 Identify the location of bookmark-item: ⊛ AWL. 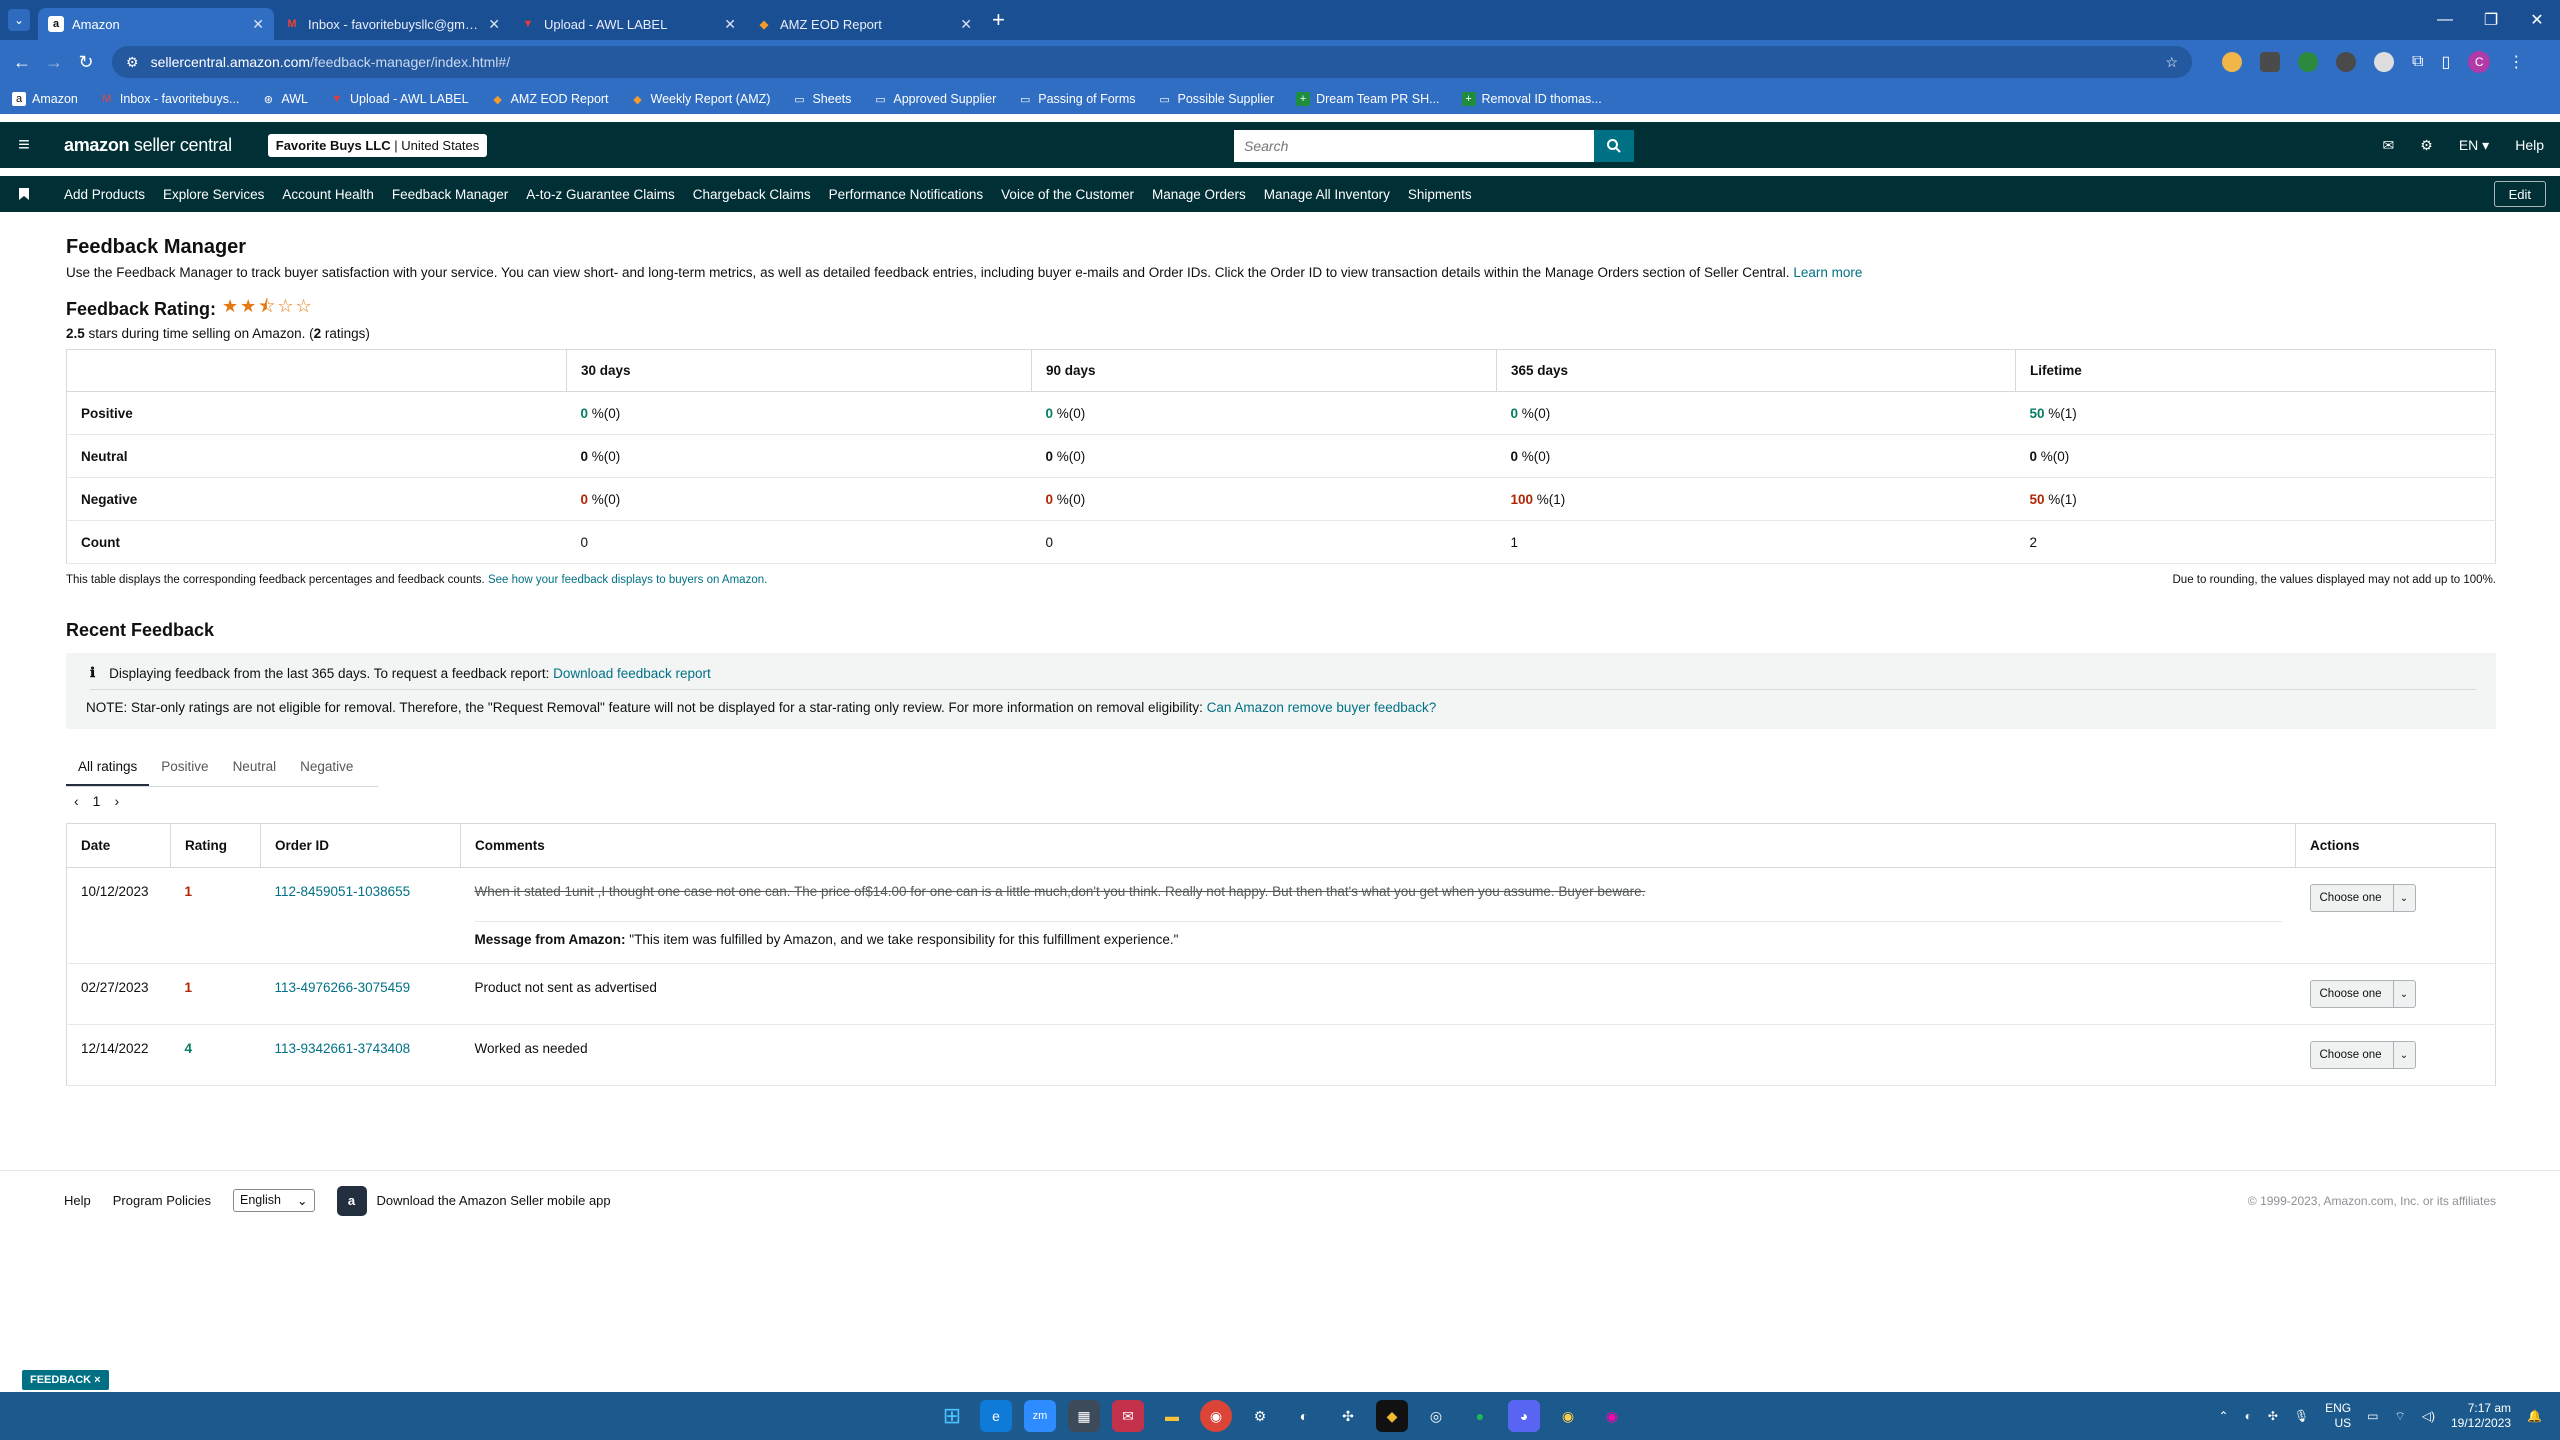
(284, 99).